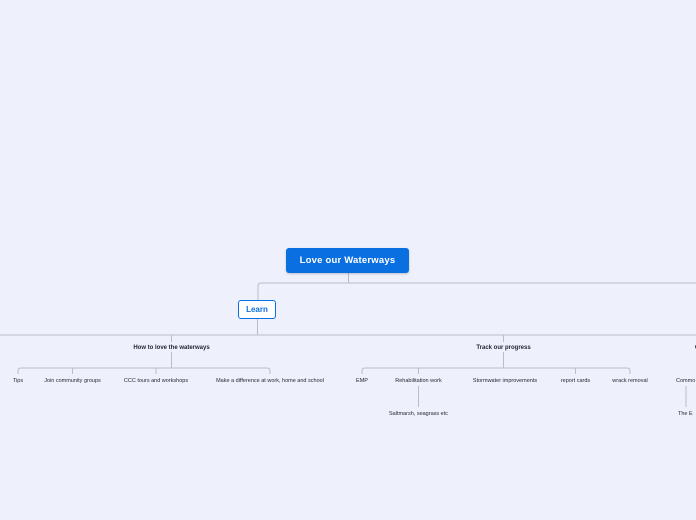 This screenshot has height=520, width=696. What do you see at coordinates (503, 348) in the screenshot?
I see `topic-node: Track our progress` at bounding box center [503, 348].